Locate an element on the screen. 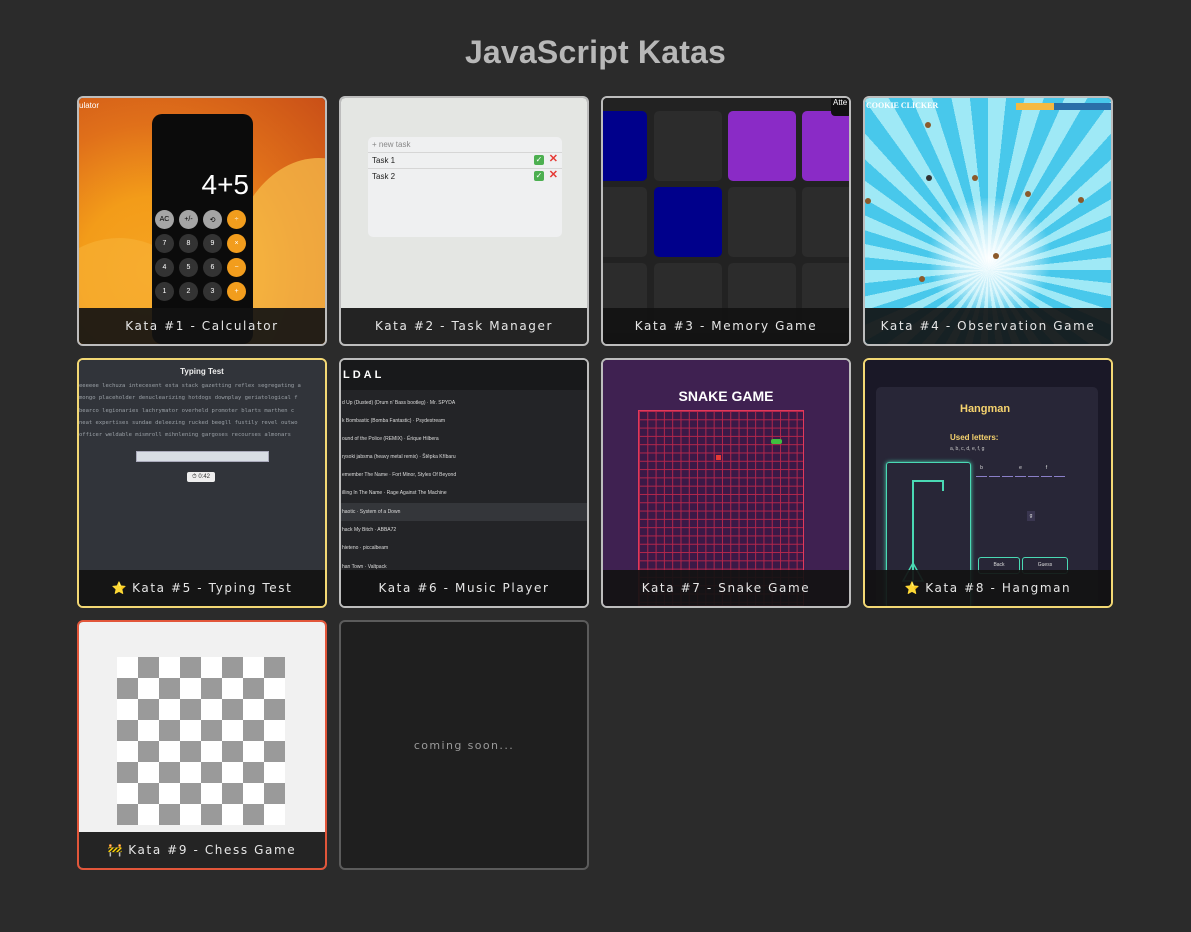 The image size is (1191, 932). cookie-clicker-title: COOKIE CLICKER is located at coordinates (902, 105).